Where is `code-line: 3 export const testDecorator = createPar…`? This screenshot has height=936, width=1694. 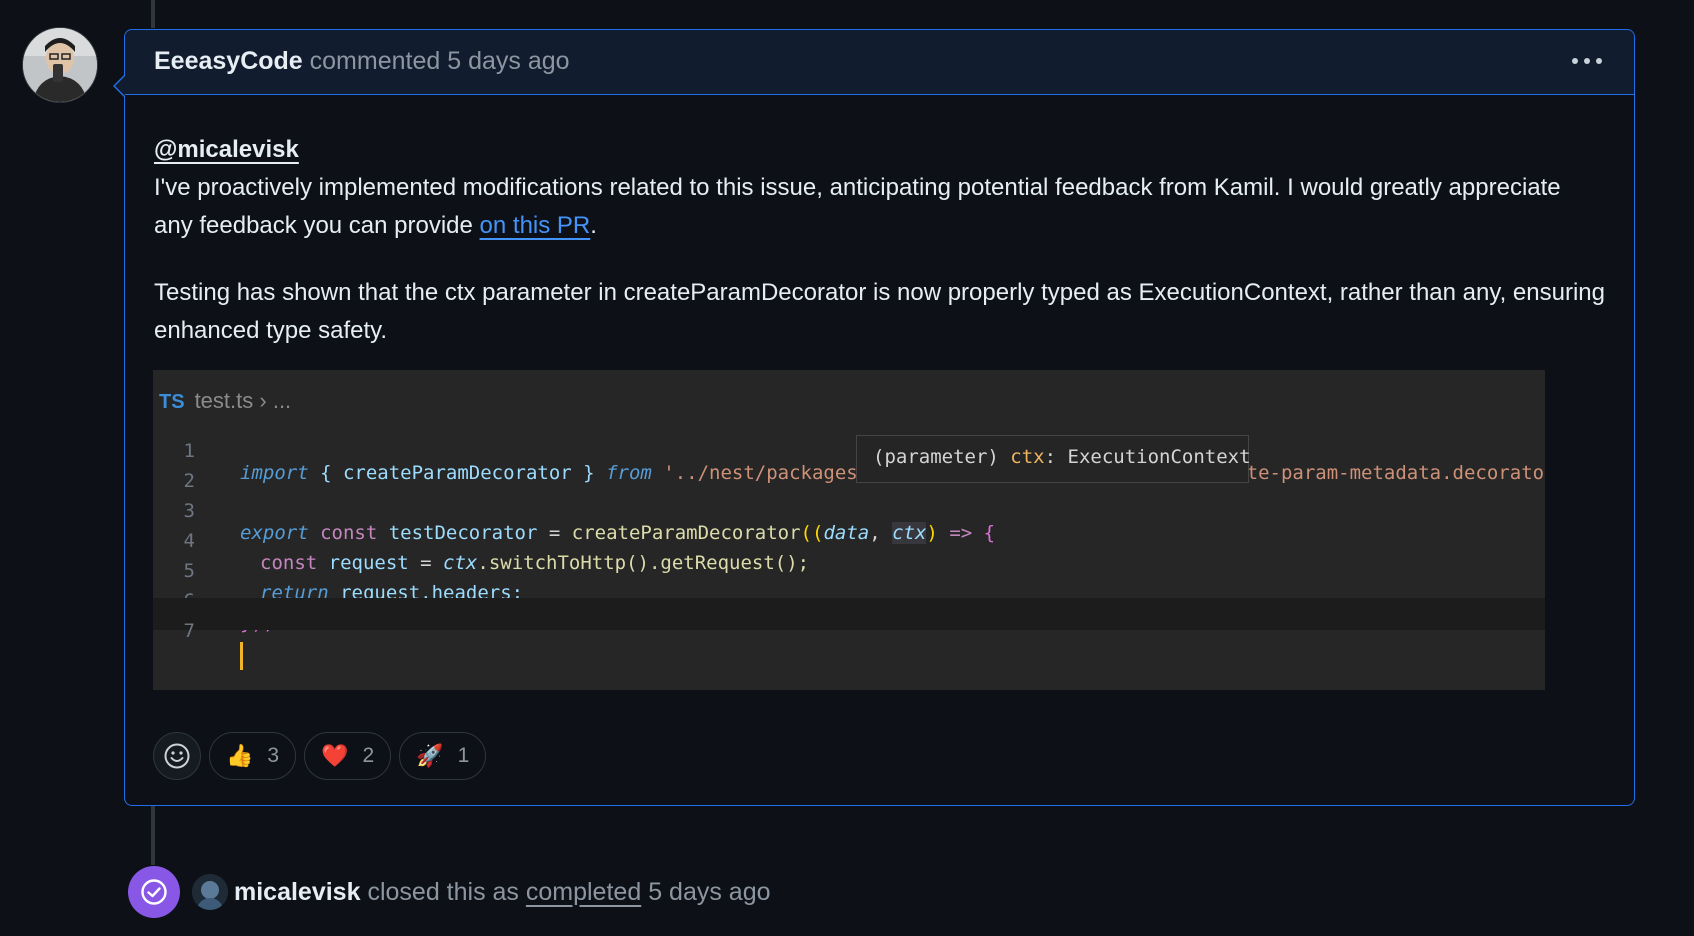
code-line: 3 export const testDecorator = createPar… is located at coordinates (589, 522).